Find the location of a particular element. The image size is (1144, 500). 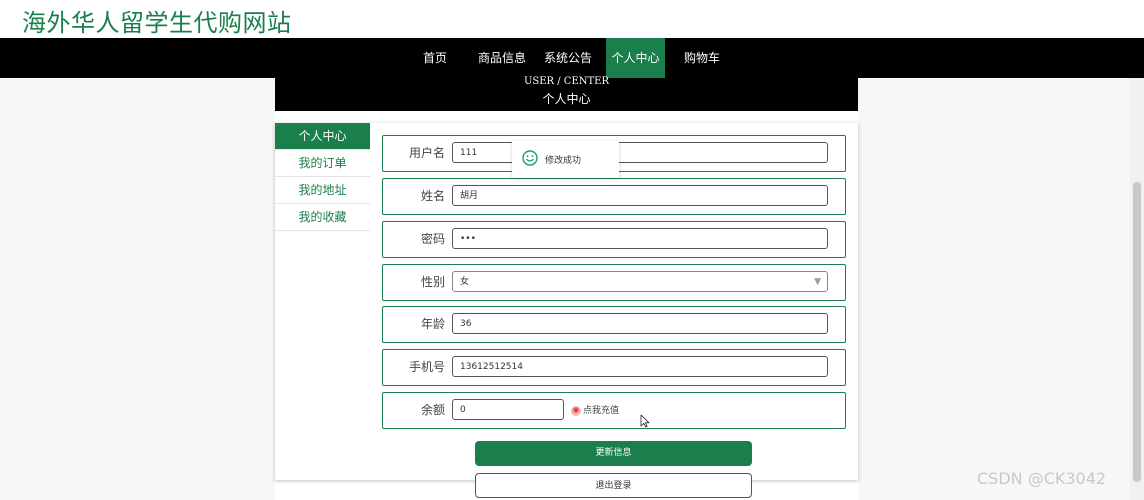

gender-selected-value: 女 is located at coordinates (465, 282).